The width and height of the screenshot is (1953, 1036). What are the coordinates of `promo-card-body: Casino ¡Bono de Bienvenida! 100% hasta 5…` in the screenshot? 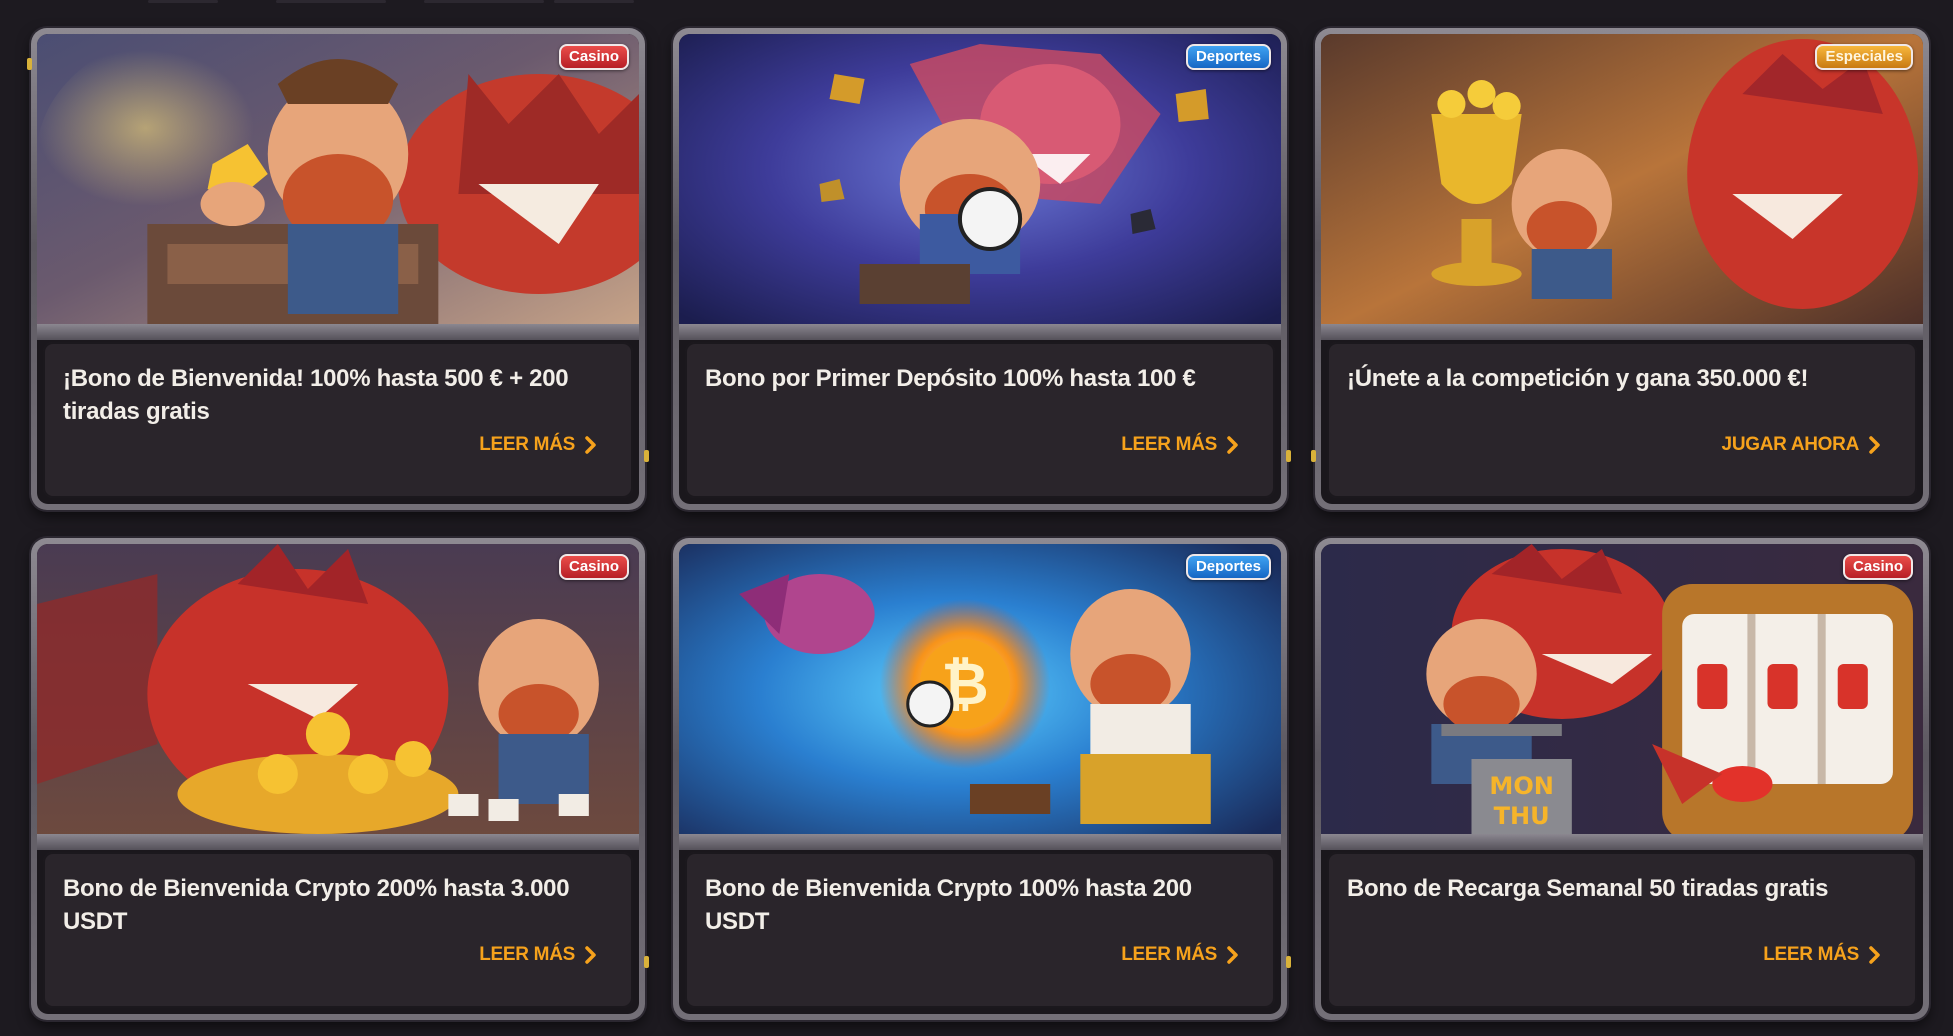 It's located at (338, 269).